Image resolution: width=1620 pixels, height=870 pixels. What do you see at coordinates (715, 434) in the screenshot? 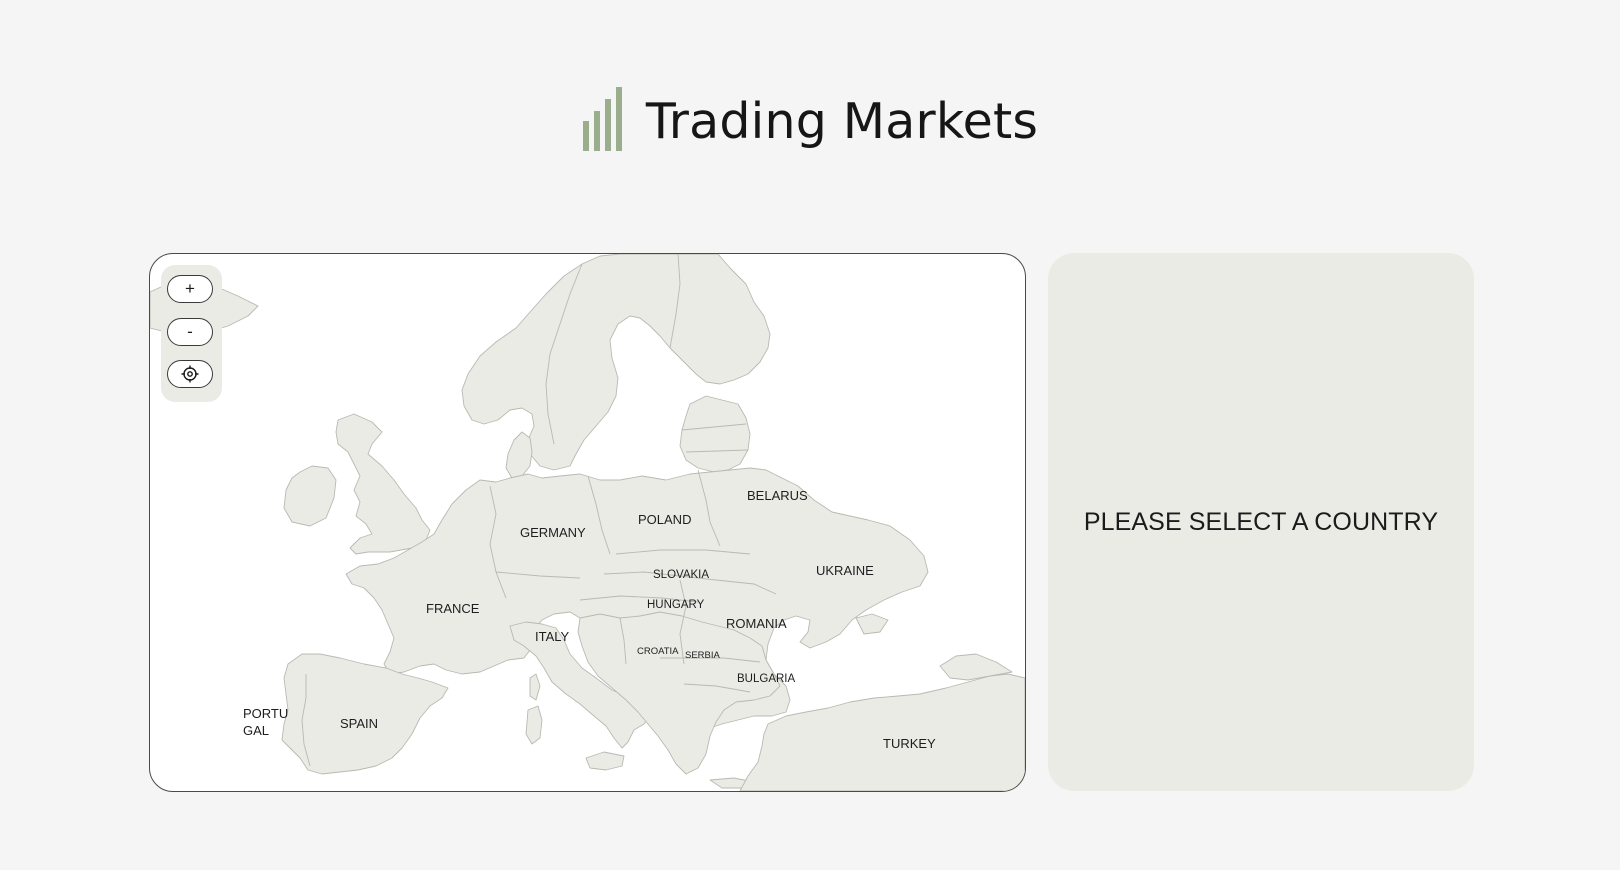
I see `country-baltics` at bounding box center [715, 434].